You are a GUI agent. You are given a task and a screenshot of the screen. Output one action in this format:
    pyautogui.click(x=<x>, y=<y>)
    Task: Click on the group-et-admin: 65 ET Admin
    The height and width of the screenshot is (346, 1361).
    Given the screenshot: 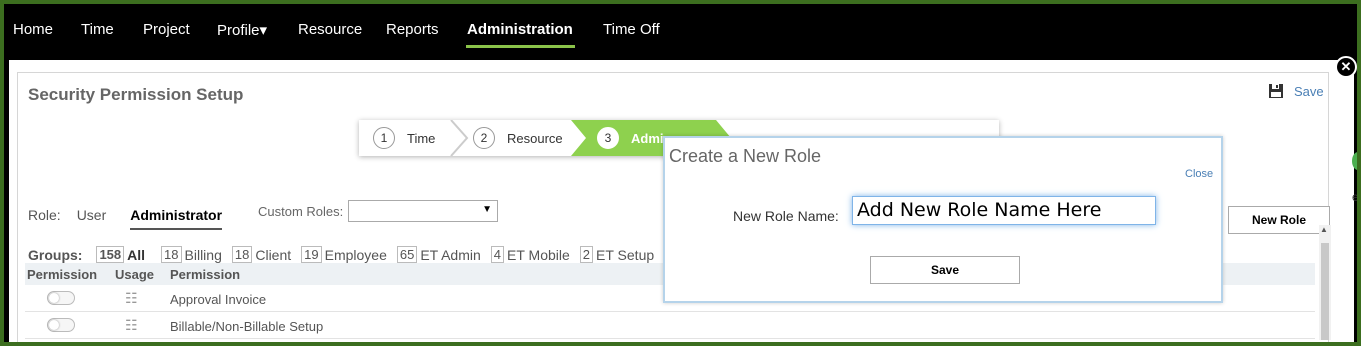 What is the action you would take?
    pyautogui.click(x=438, y=254)
    